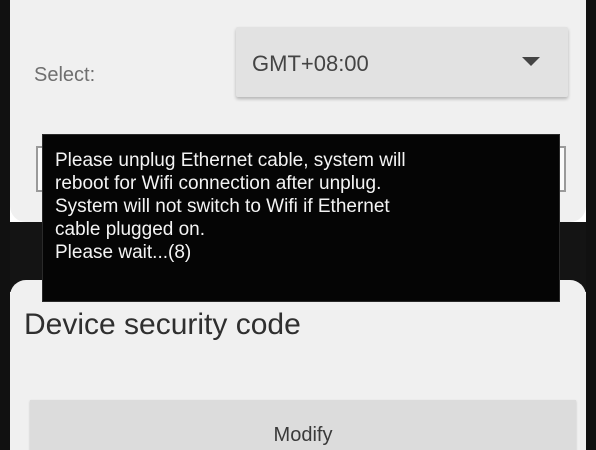  What do you see at coordinates (5, 225) in the screenshot?
I see `screen-edge-left` at bounding box center [5, 225].